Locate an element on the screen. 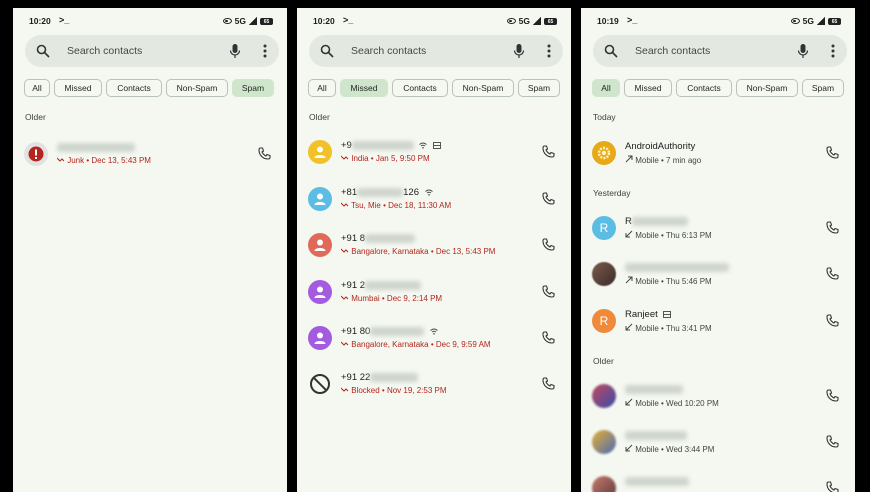  filter-chips: All Missed Contacts Non-Spam Spam is located at coordinates (719, 88).